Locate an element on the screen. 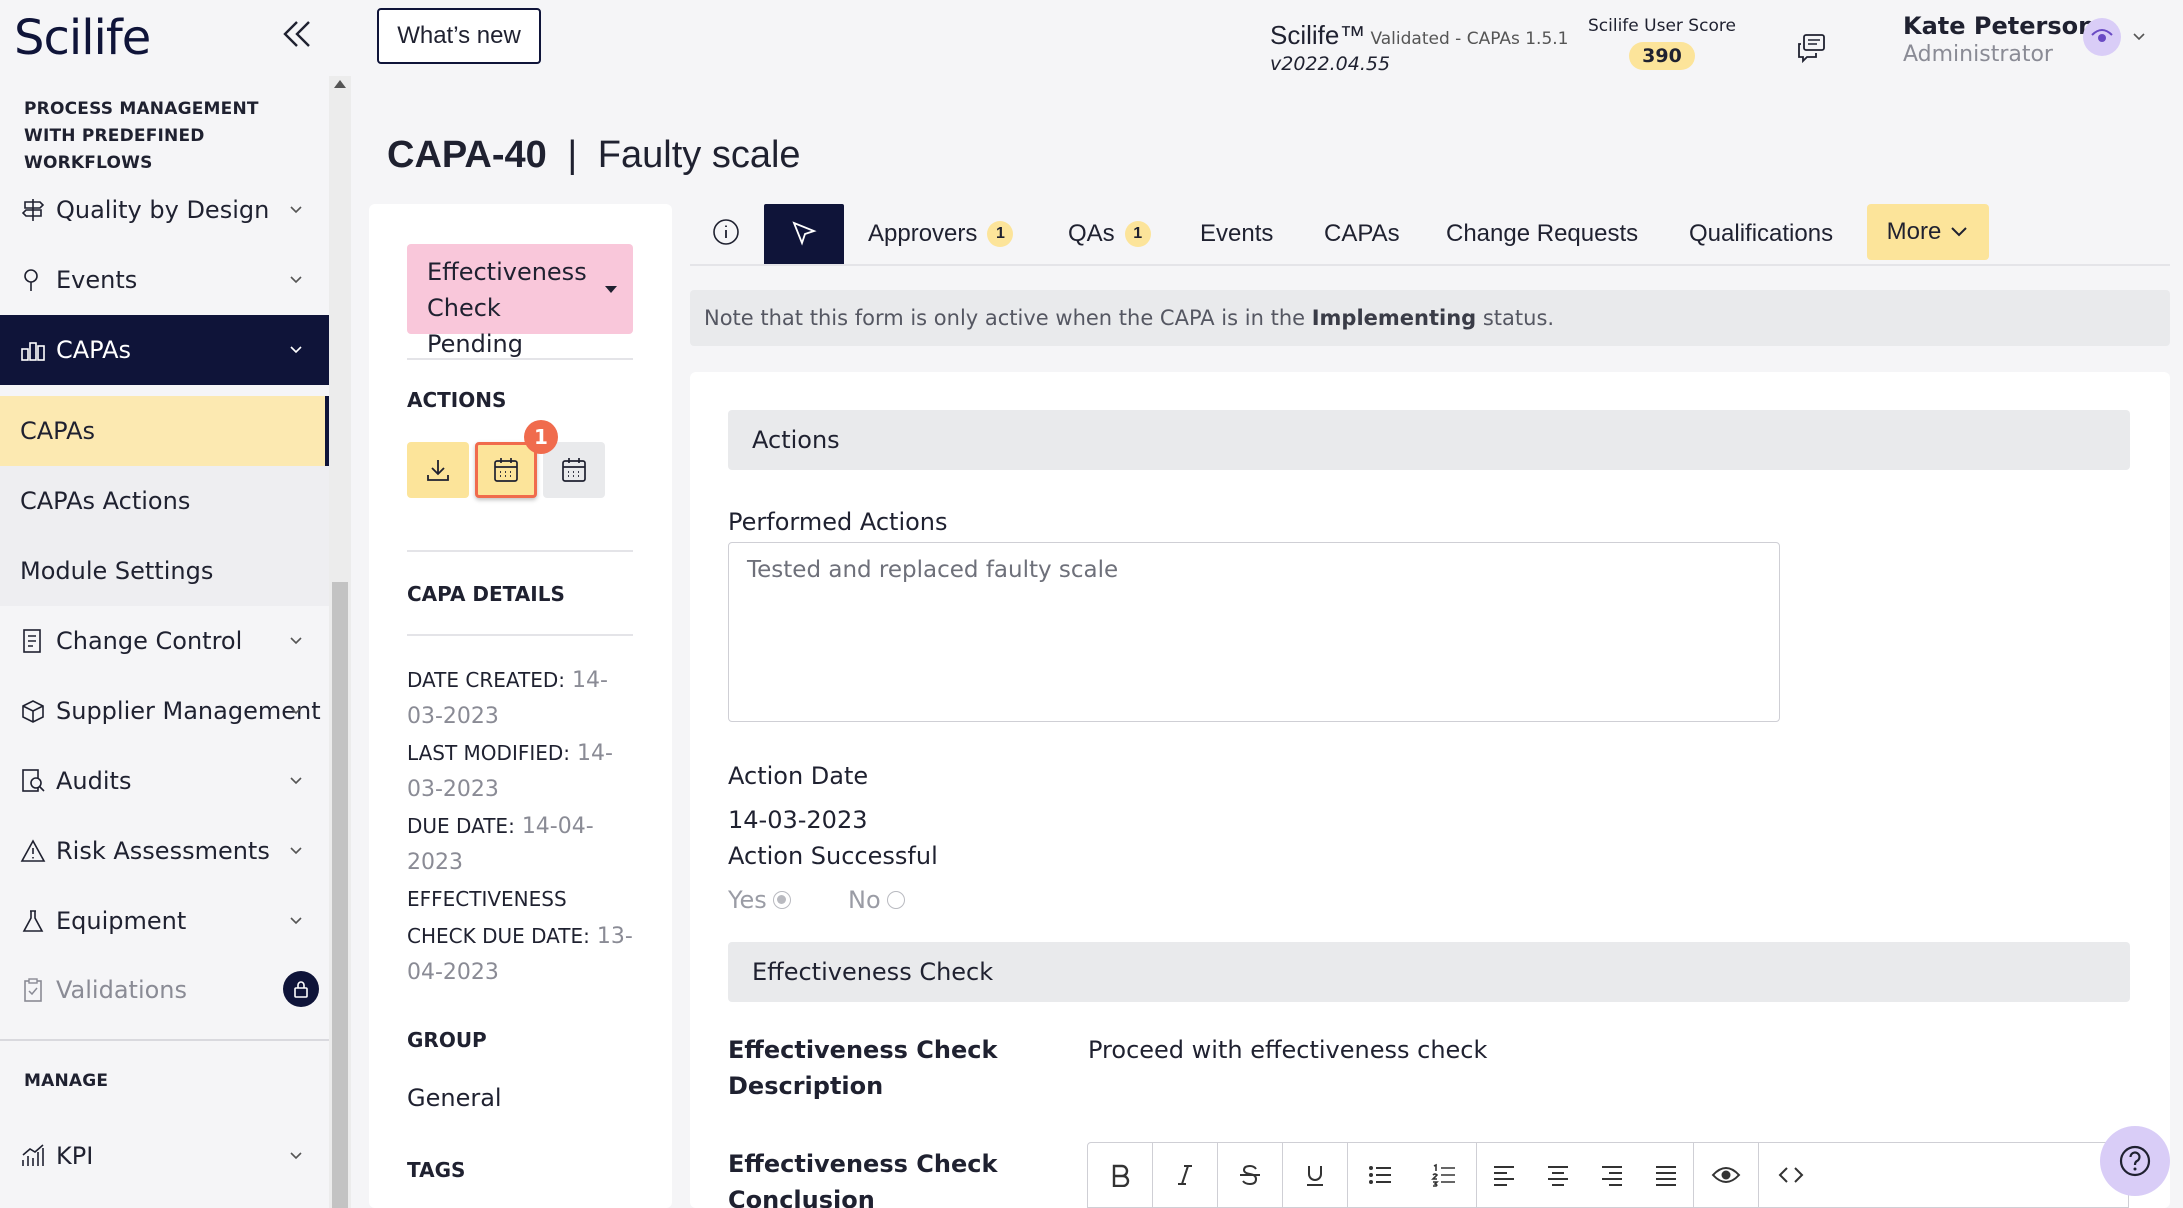 This screenshot has width=2183, height=1208. tab-label: More is located at coordinates (1914, 231).